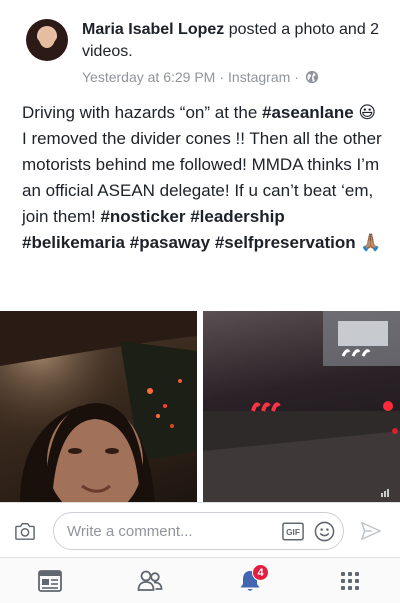 This screenshot has height=603, width=400. What do you see at coordinates (259, 77) in the screenshot?
I see `post-source: Instagram` at bounding box center [259, 77].